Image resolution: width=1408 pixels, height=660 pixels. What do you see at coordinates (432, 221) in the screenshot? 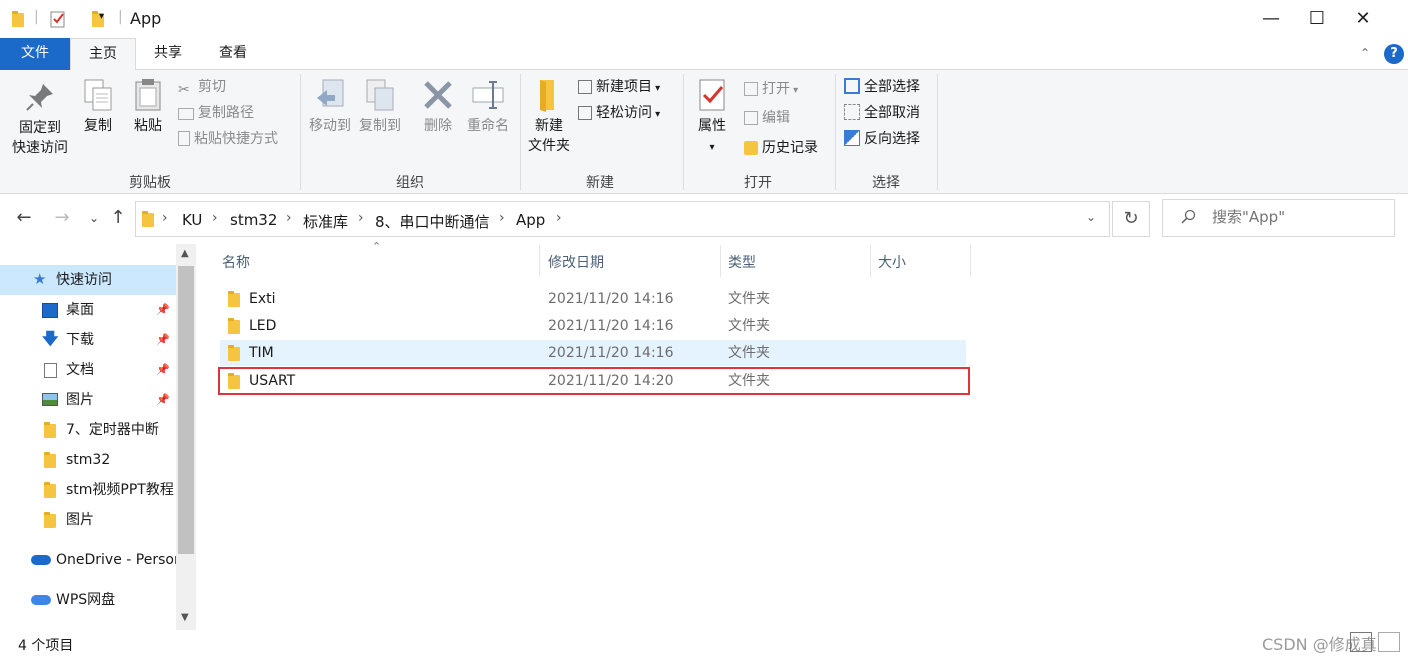
I see `breadcrumb-uart-interrupt: 8、串口中断通信` at bounding box center [432, 221].